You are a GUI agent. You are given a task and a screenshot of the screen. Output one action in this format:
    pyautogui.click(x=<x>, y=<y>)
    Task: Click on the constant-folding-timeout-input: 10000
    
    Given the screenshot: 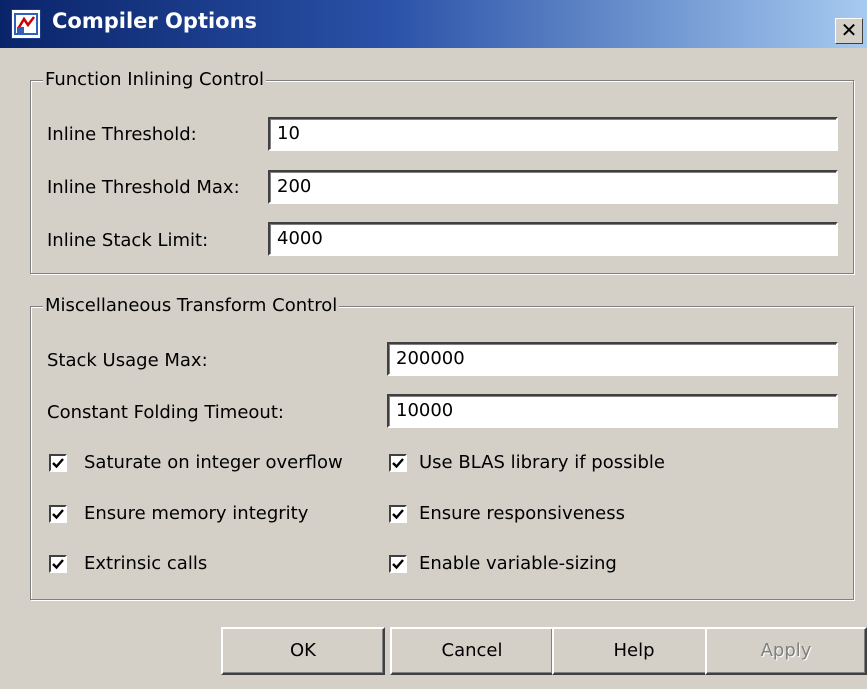 What is the action you would take?
    pyautogui.click(x=612, y=411)
    